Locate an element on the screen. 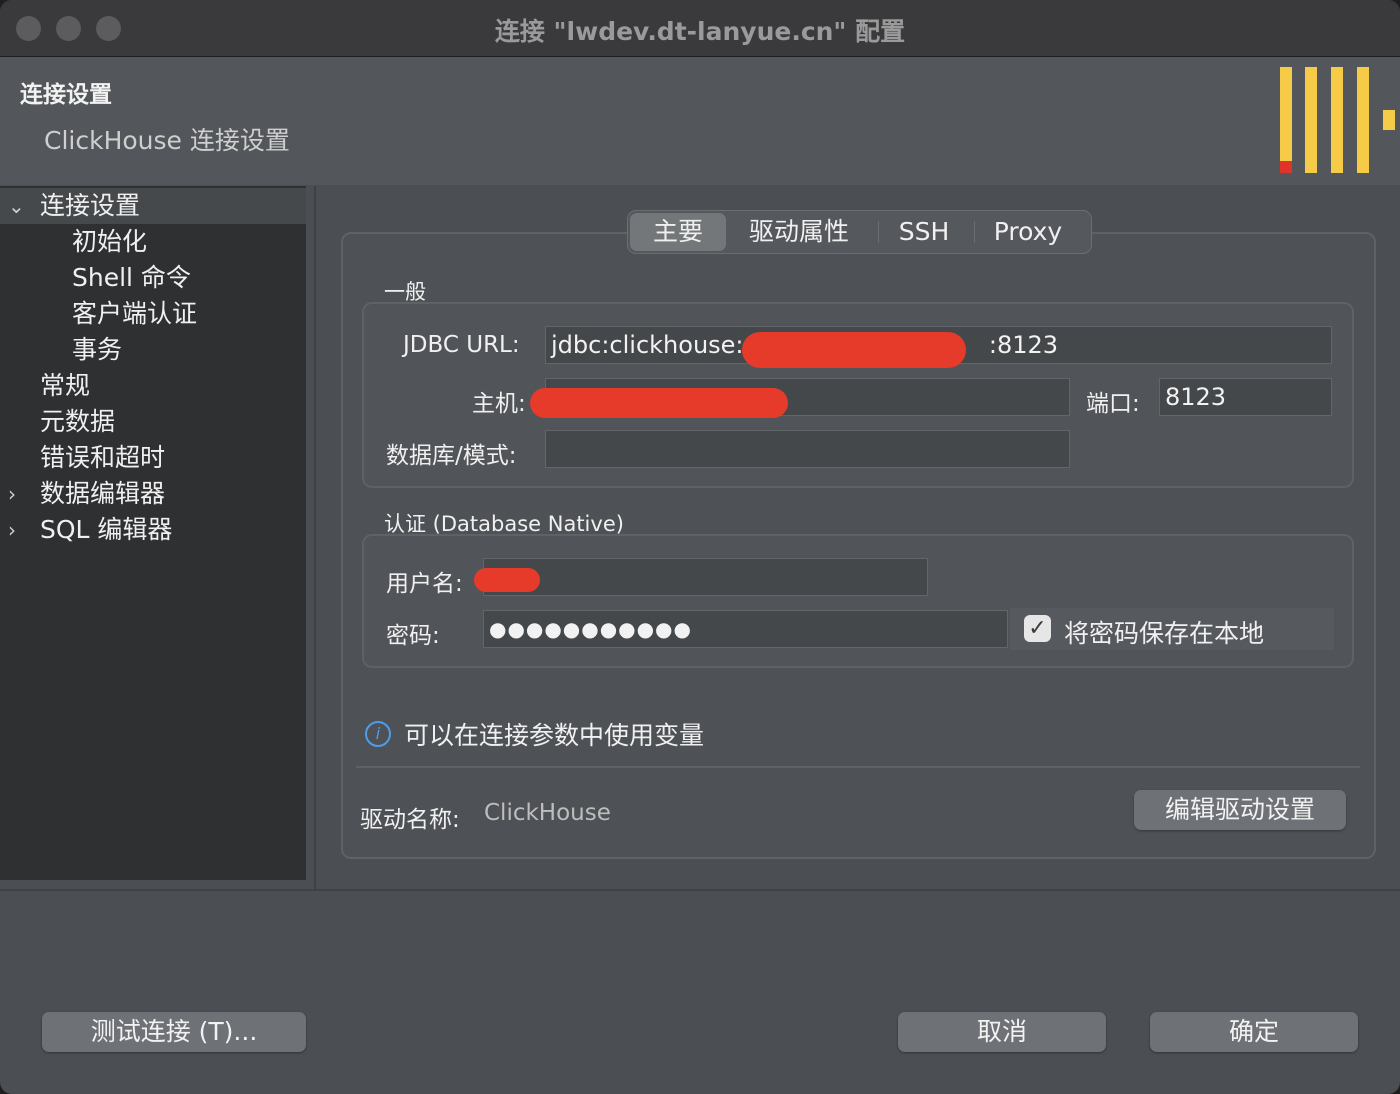  title-bar: 连接 "lwdev.dt-lanyue.cn" 配置 is located at coordinates (700, 28).